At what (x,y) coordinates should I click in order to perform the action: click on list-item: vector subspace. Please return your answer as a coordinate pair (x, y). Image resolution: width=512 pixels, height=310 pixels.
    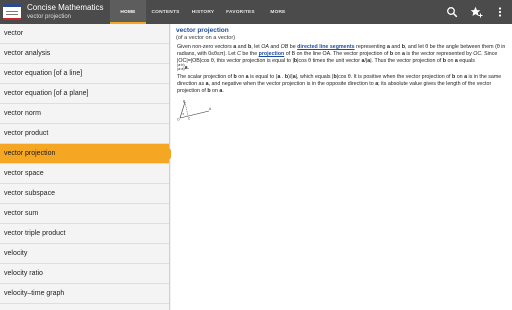
    Looking at the image, I should click on (84, 194).